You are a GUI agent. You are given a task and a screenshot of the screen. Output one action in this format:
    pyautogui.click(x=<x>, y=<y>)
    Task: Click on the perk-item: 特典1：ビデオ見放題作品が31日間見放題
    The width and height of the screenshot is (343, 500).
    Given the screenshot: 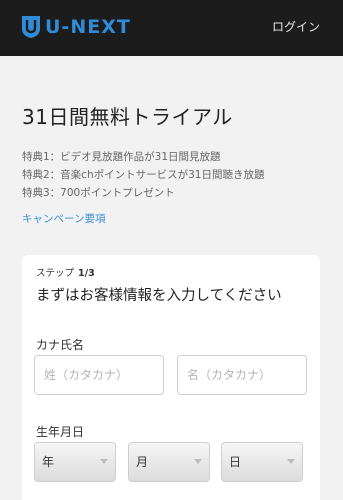 What is the action you would take?
    pyautogui.click(x=121, y=157)
    